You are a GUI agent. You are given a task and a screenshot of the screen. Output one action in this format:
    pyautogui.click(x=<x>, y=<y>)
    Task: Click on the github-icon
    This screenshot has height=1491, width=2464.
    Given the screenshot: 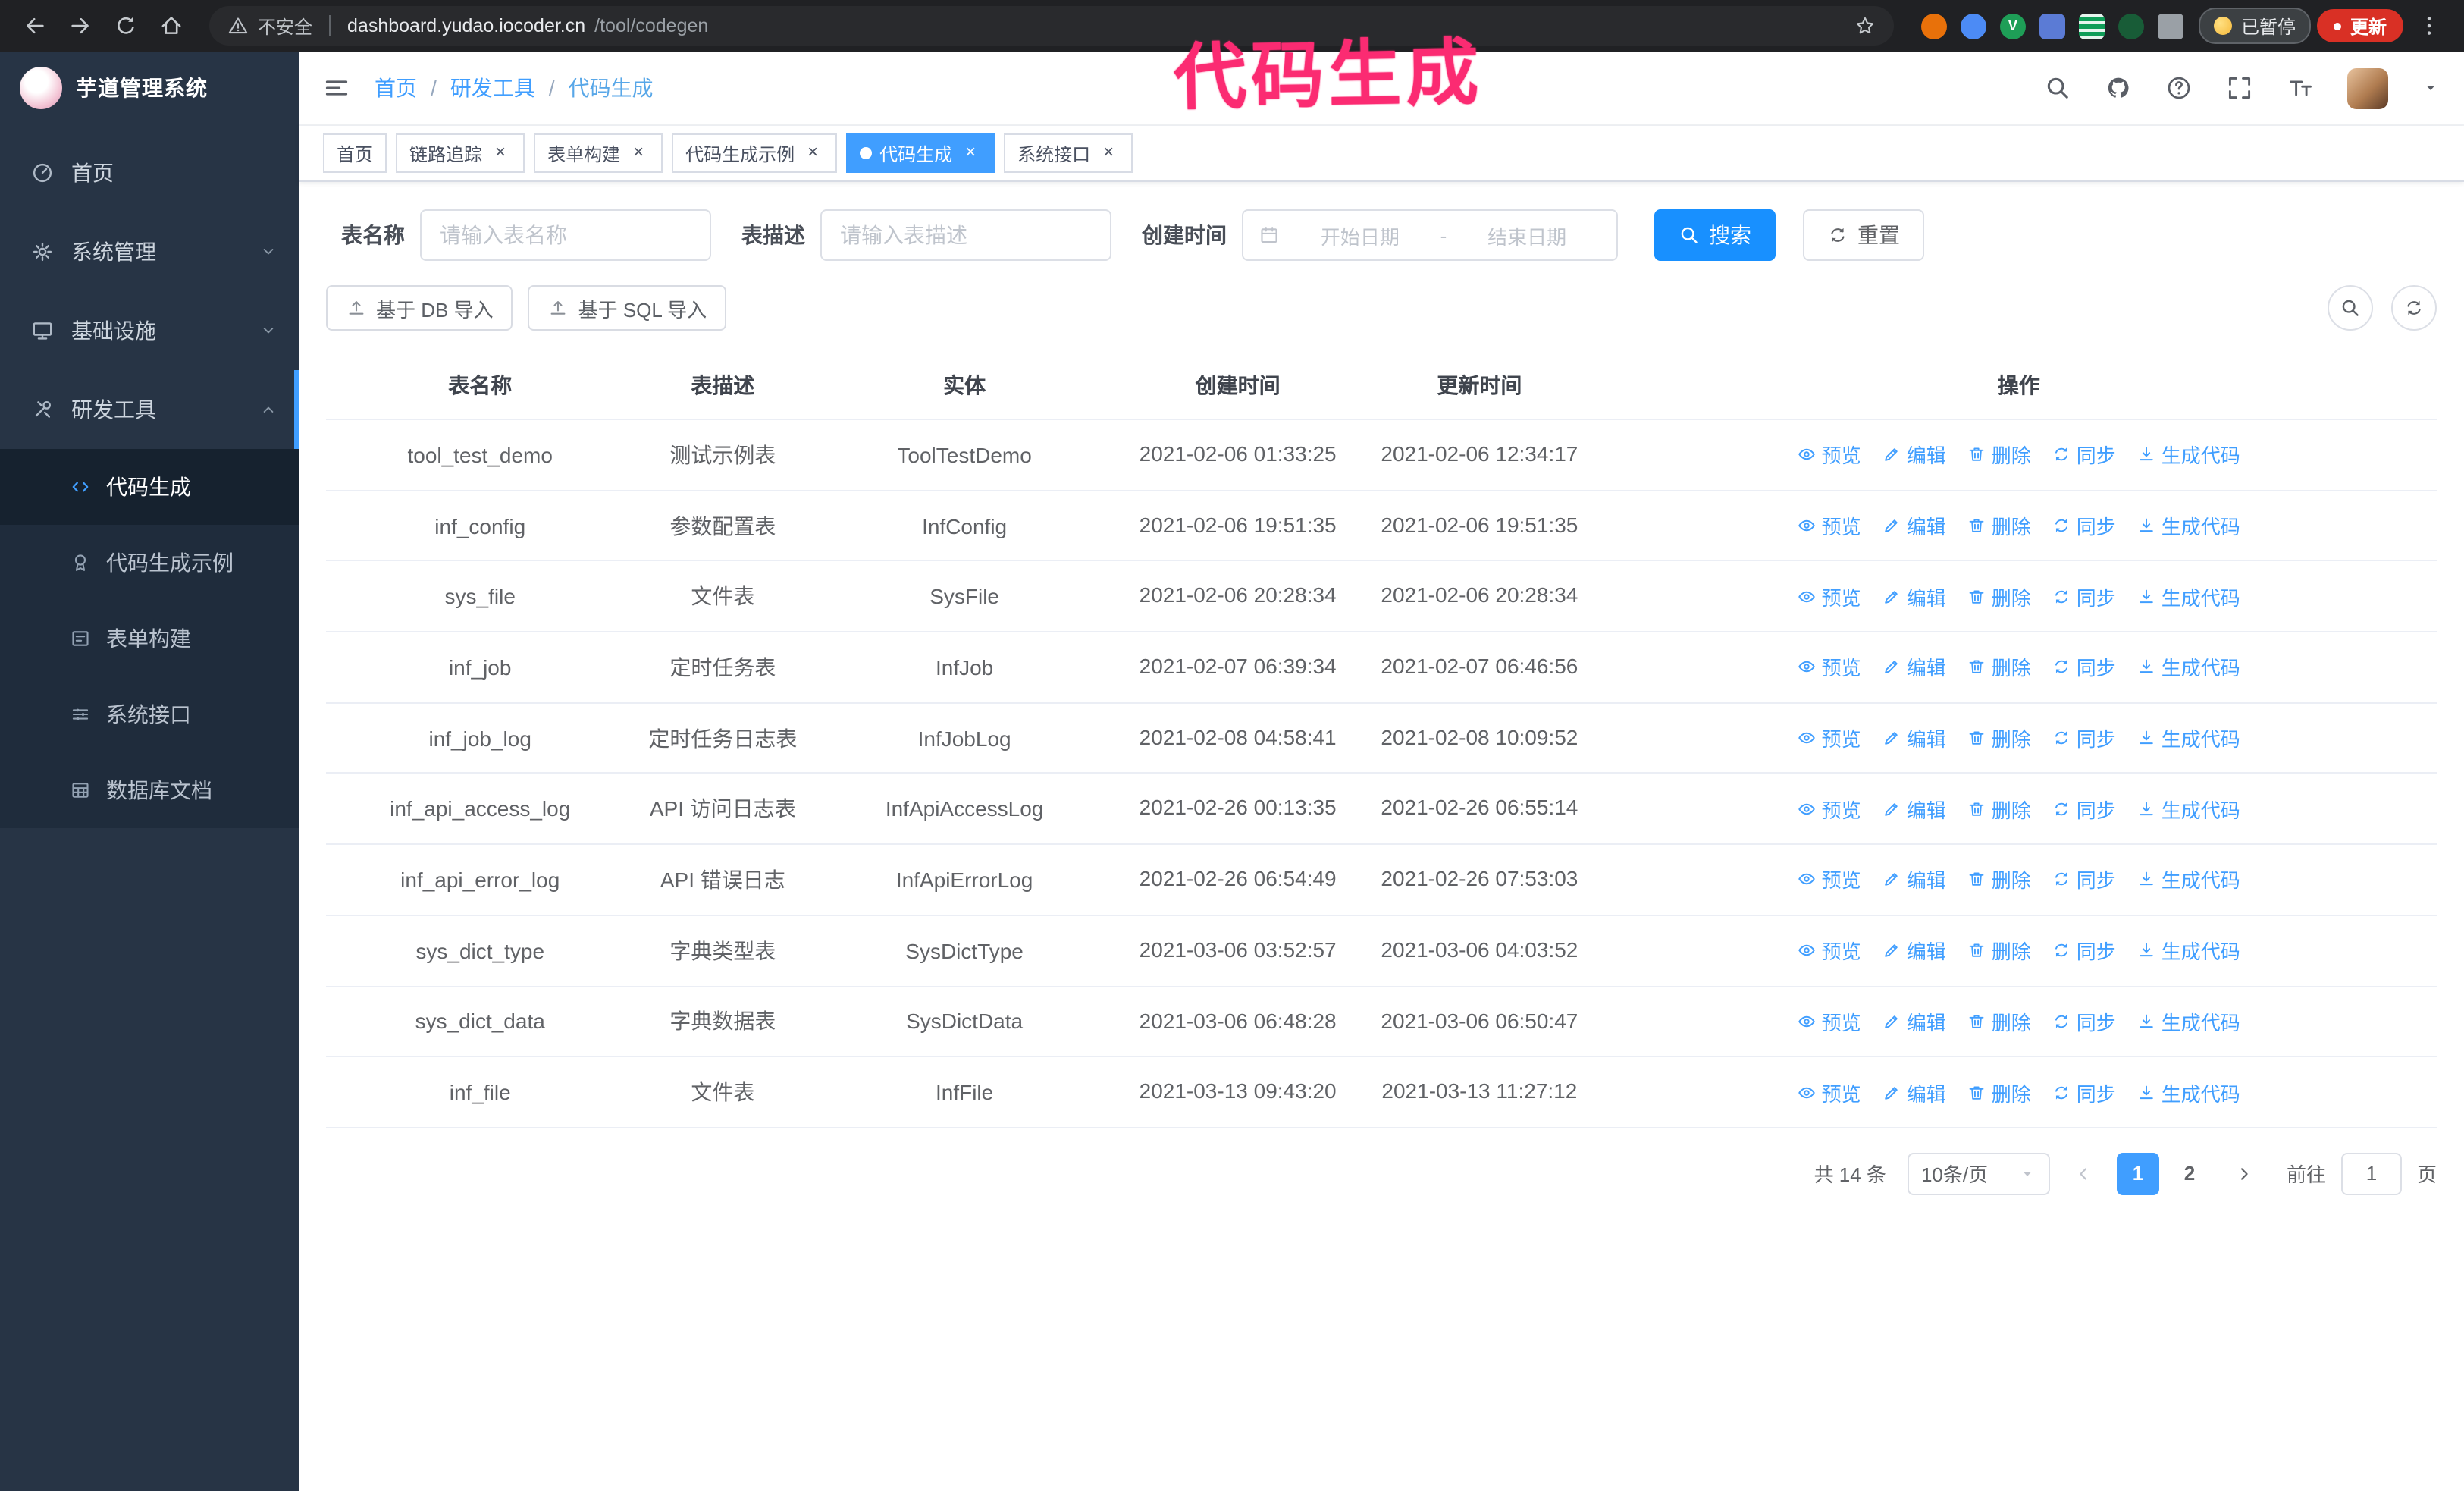 What is the action you would take?
    pyautogui.click(x=2119, y=88)
    